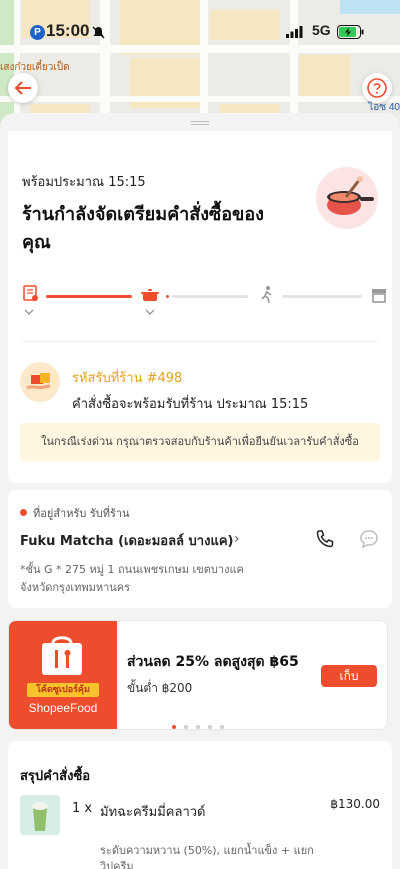 The image size is (400, 869). Describe the element at coordinates (379, 296) in the screenshot. I see `store-icon` at that location.